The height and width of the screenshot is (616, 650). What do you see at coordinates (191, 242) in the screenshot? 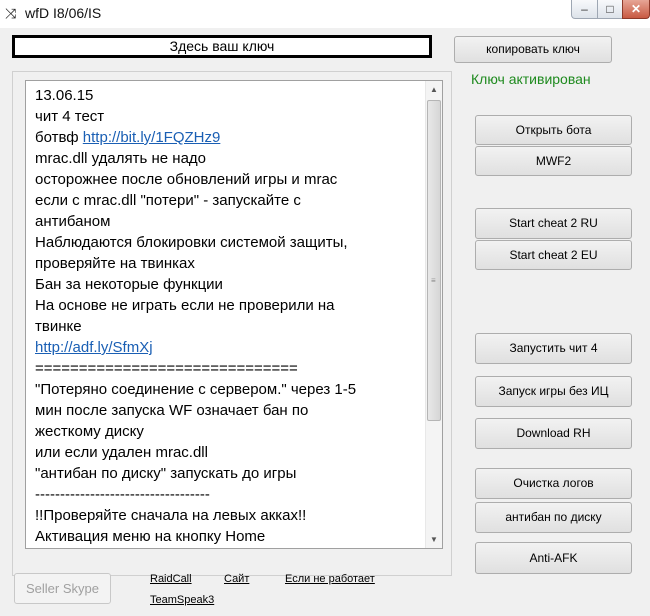
I see `note-text: Наблюдаются блокировки системой защиты,` at bounding box center [191, 242].